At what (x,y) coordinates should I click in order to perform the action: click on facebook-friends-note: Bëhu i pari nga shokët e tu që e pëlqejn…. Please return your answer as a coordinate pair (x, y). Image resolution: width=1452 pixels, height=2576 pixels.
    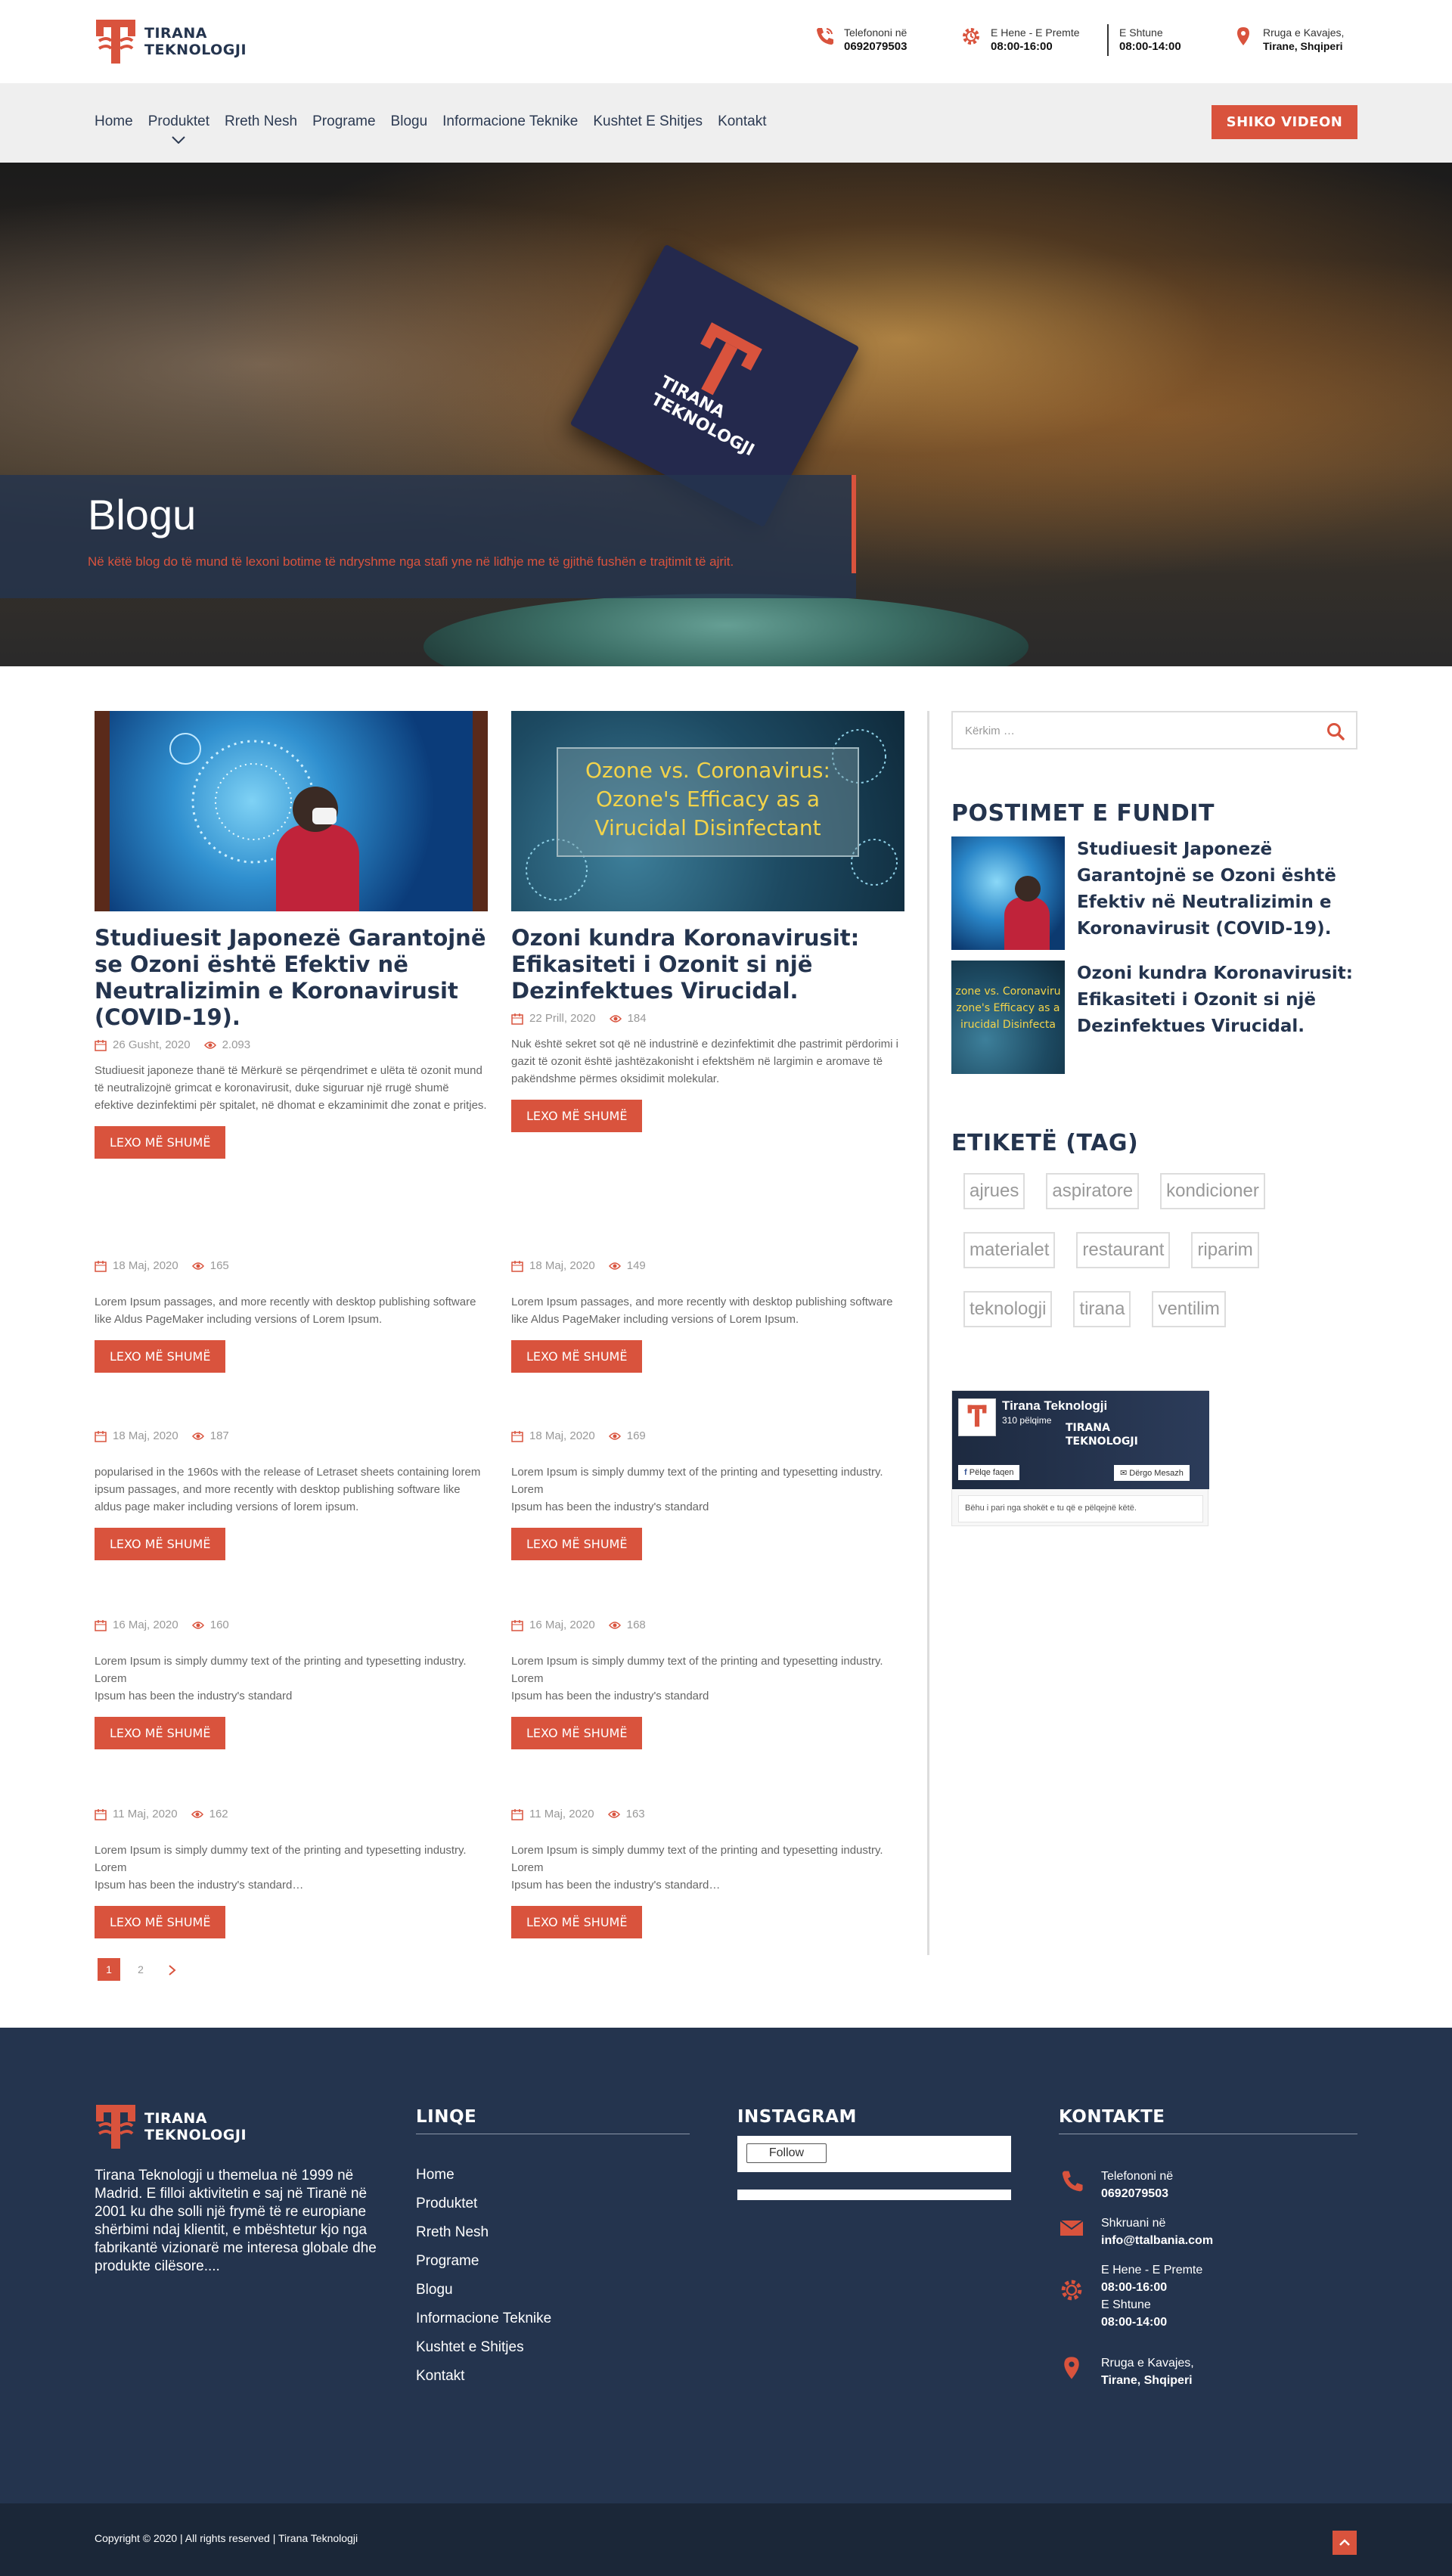
    Looking at the image, I should click on (1080, 1508).